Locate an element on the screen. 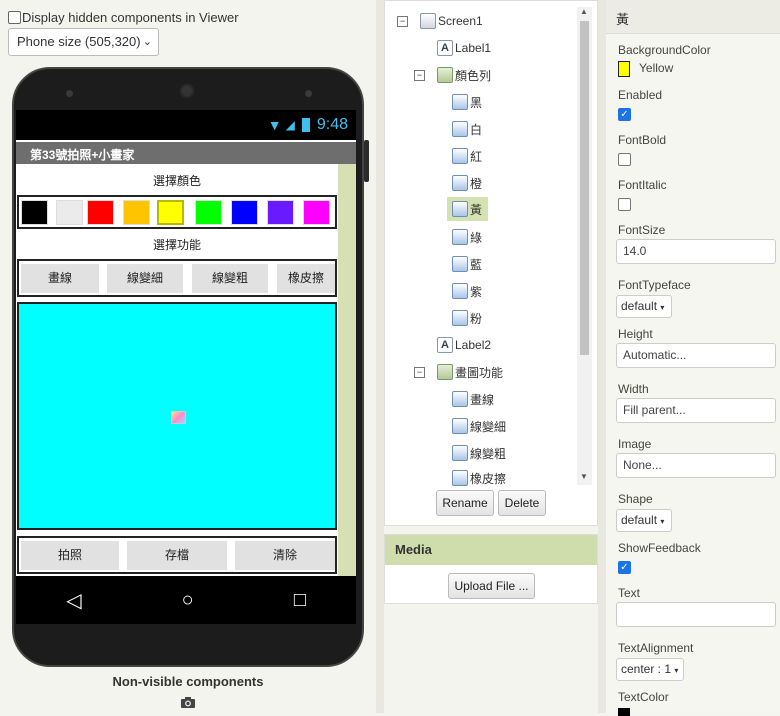  prop-text-alignment-label: TextAlignment is located at coordinates (656, 648).